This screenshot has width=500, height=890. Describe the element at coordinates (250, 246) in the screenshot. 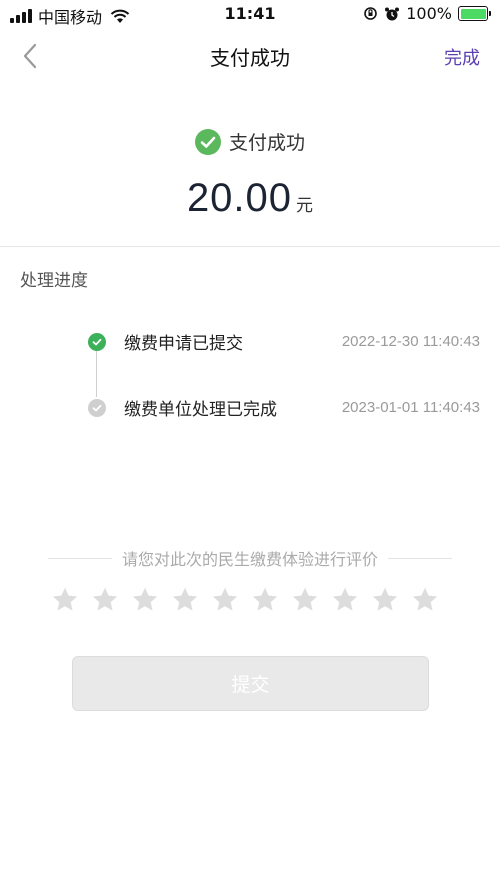

I see `divider` at that location.